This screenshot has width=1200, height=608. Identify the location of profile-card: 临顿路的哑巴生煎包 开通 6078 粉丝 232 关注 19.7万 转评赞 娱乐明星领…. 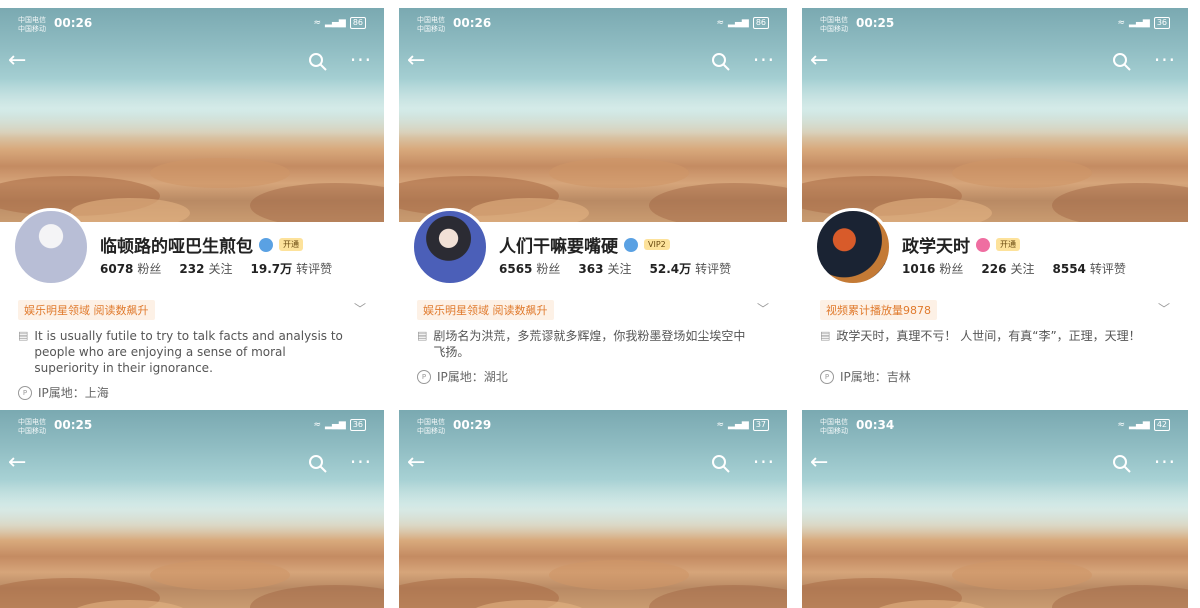
(192, 307).